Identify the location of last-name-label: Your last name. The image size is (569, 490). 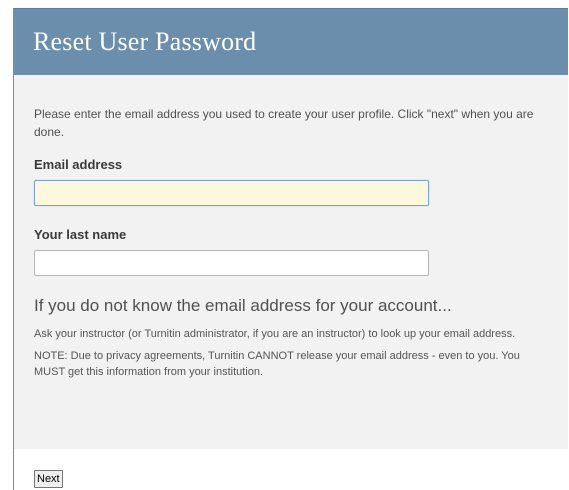
(80, 234).